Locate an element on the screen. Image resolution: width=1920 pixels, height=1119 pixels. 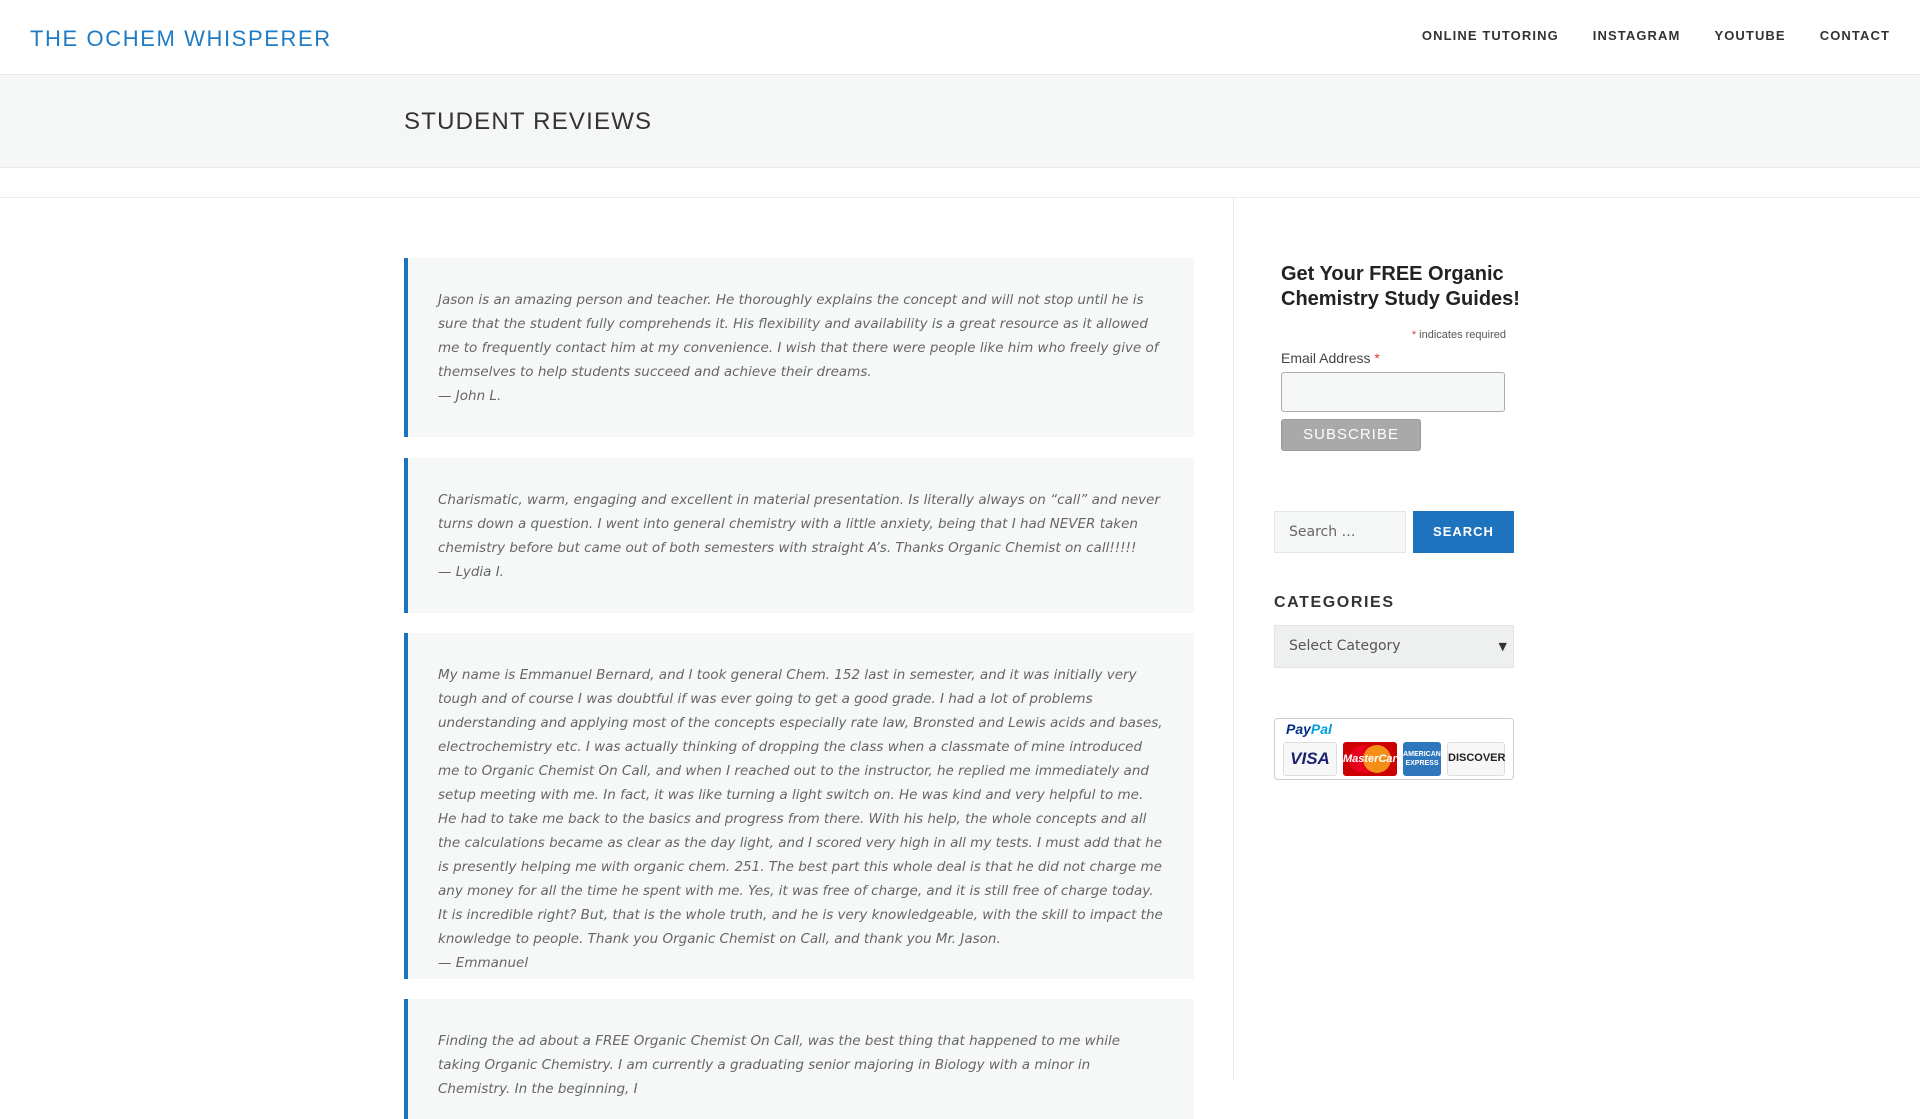
nav-youtube: YOUTUBE is located at coordinates (1749, 35).